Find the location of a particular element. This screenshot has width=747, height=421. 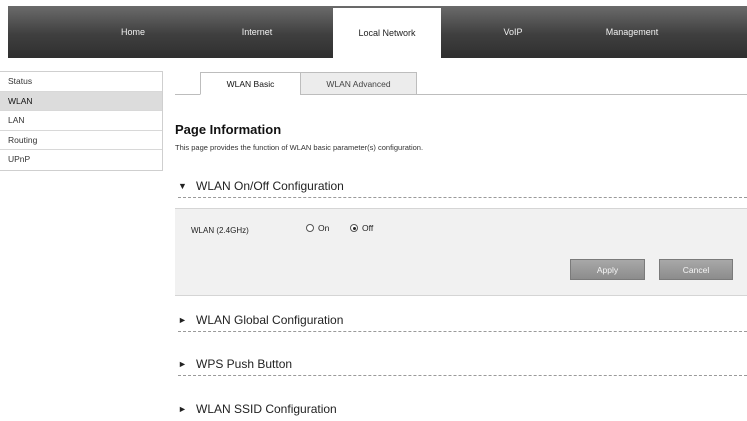

section-wlan-onoff: ▼ WLAN On/Off Configuration is located at coordinates (462, 187).